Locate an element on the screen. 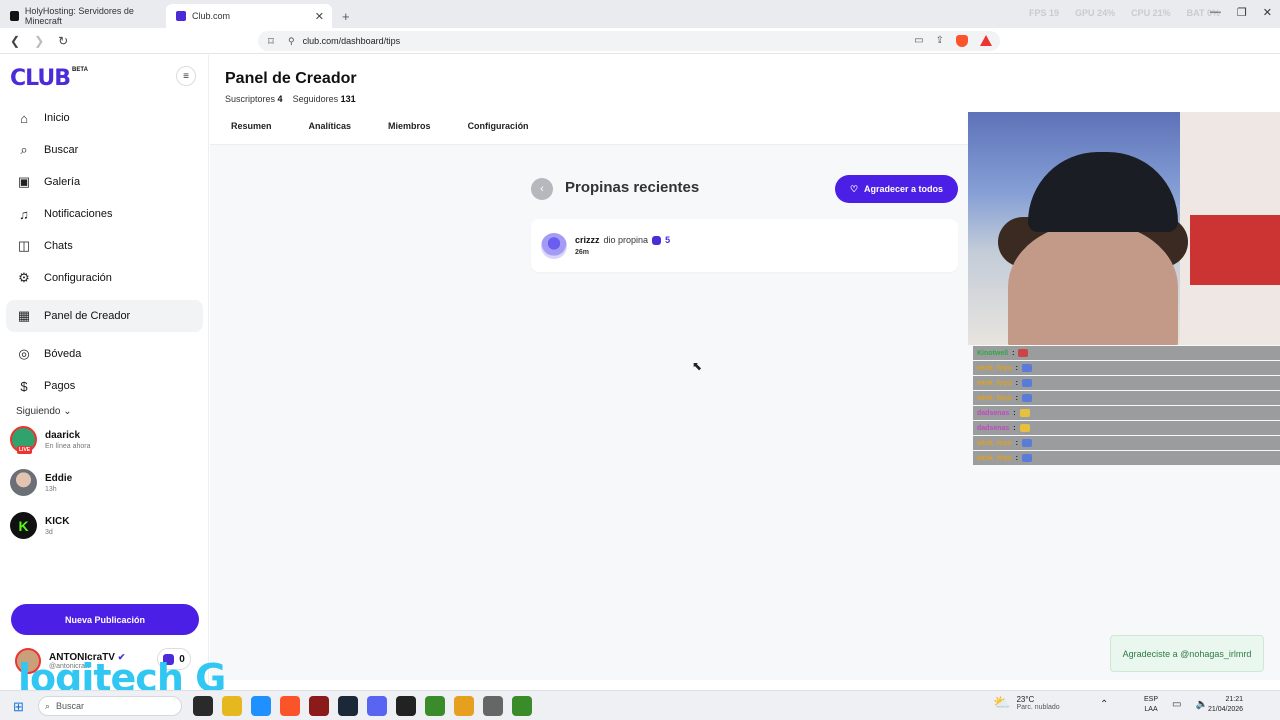  tab-club: Club.com ✕ is located at coordinates (249, 16).